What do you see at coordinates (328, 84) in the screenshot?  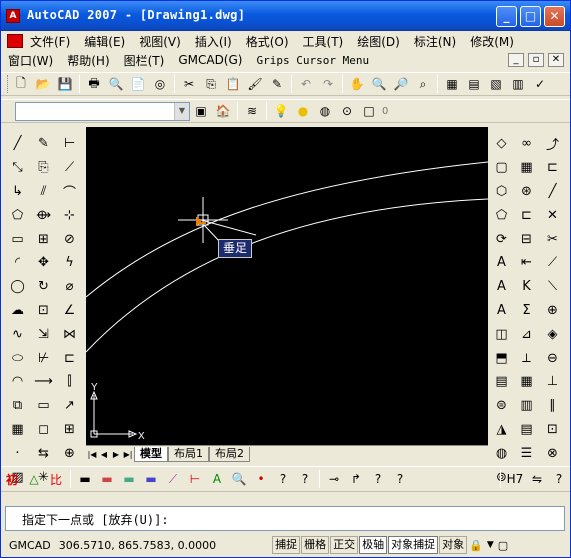 I see `redo-icon: ↷` at bounding box center [328, 84].